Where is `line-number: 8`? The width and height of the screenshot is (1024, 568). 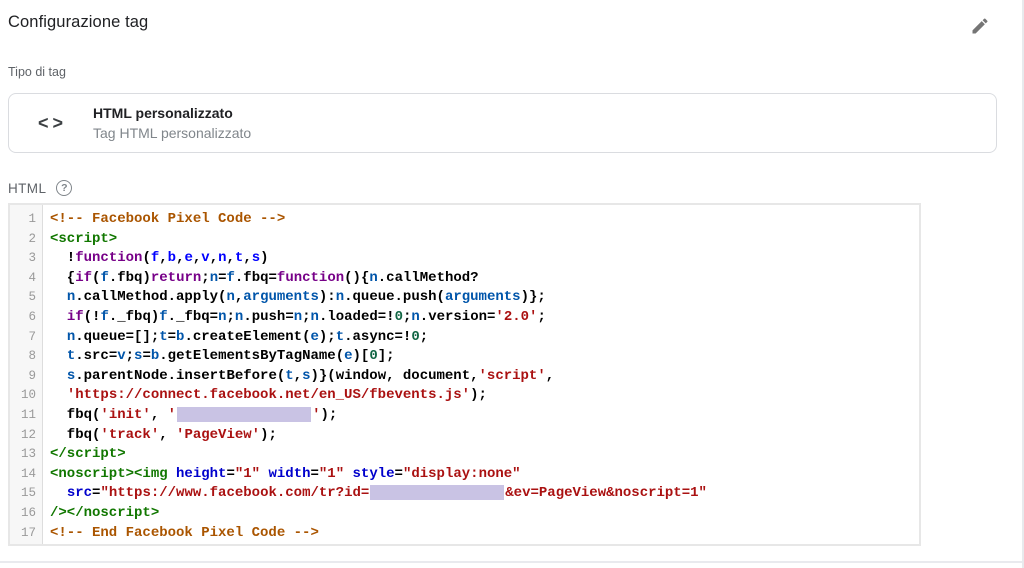
line-number: 8 is located at coordinates (32, 356).